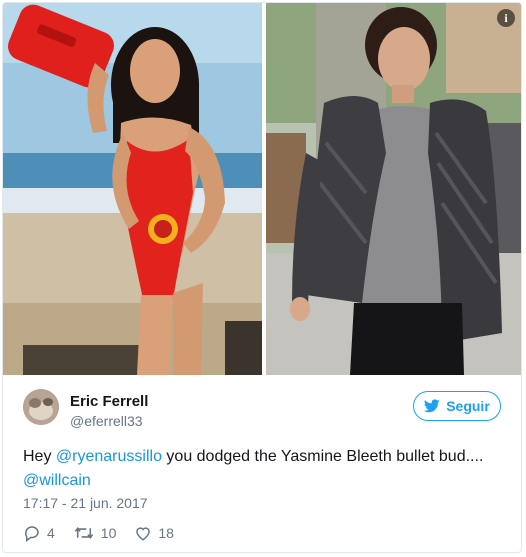 Image resolution: width=526 pixels, height=557 pixels. Describe the element at coordinates (41, 407) in the screenshot. I see `avatar` at that location.